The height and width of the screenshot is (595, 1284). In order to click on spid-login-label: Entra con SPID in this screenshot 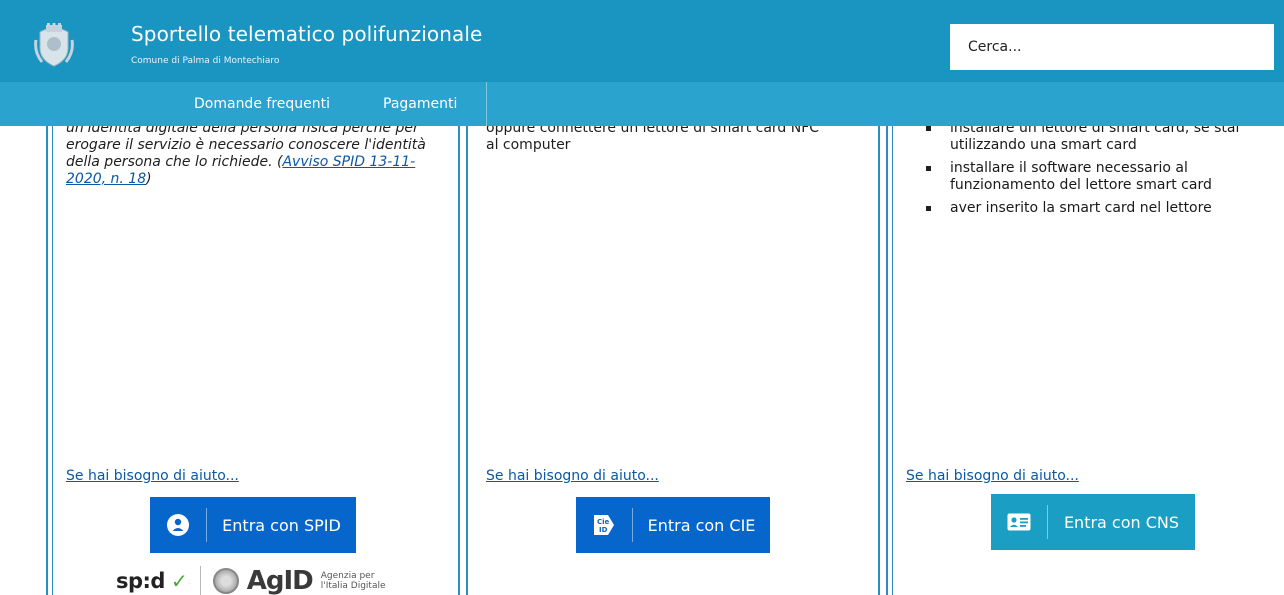, I will do `click(281, 525)`.